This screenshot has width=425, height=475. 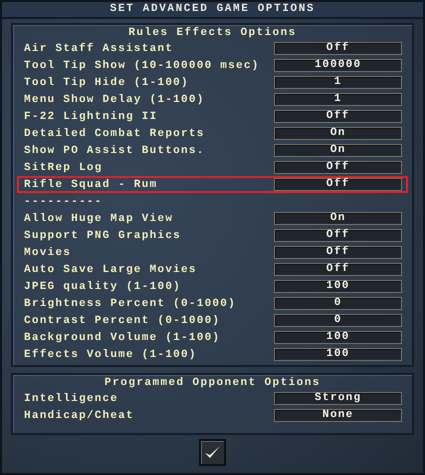 I want to click on option-label: F-22 Lightning II, so click(x=91, y=116).